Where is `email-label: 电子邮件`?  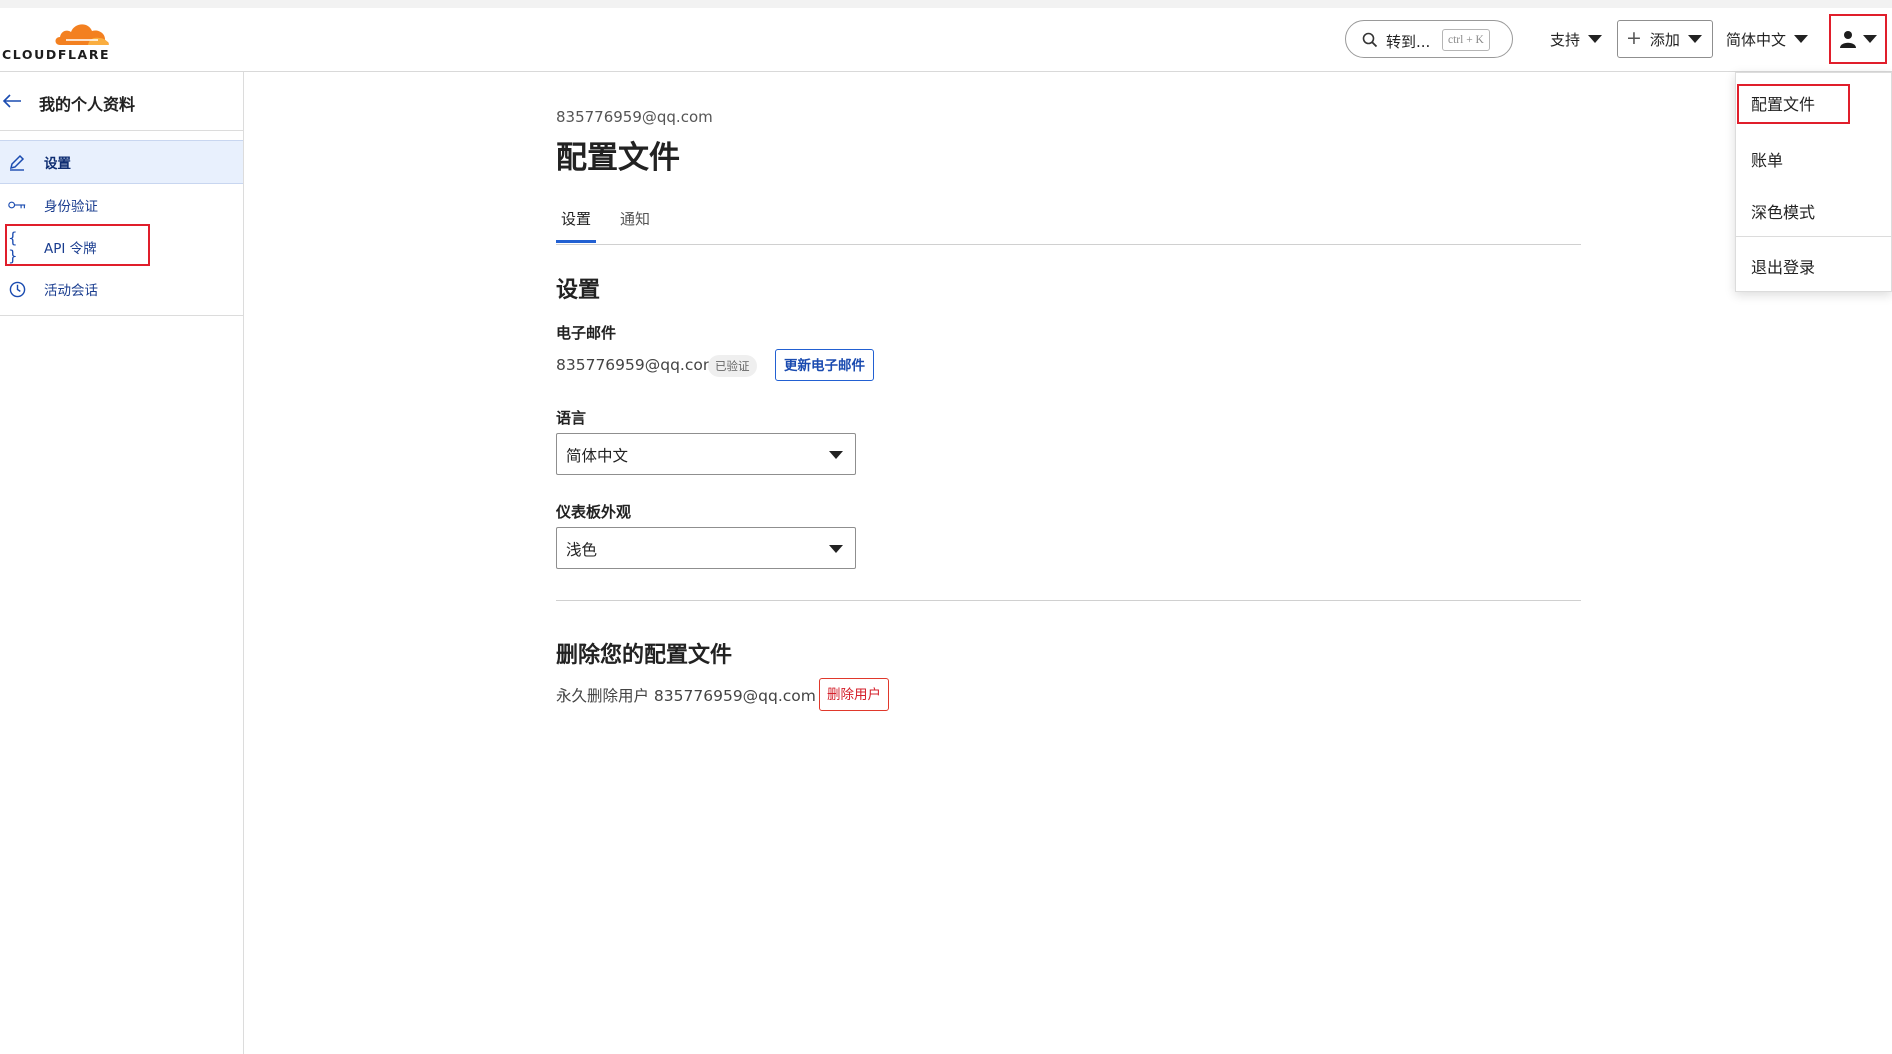
email-label: 电子邮件 is located at coordinates (586, 333).